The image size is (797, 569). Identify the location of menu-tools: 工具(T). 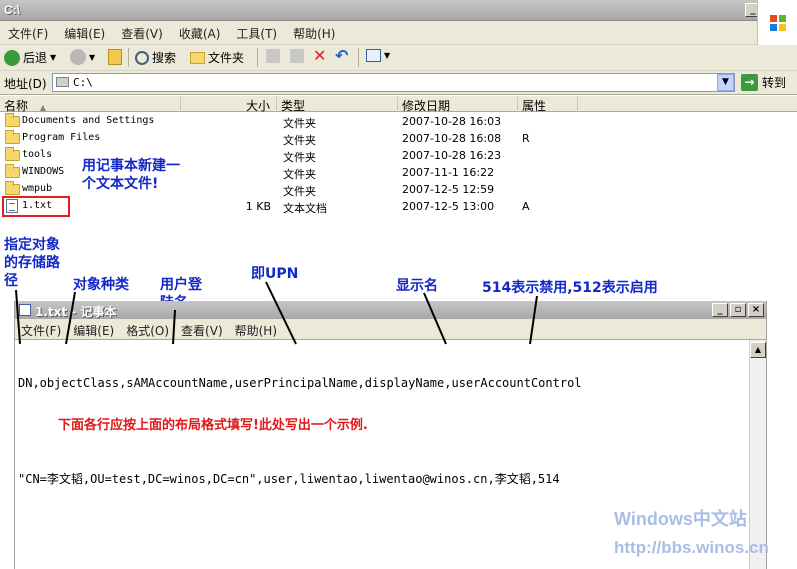
(256, 33).